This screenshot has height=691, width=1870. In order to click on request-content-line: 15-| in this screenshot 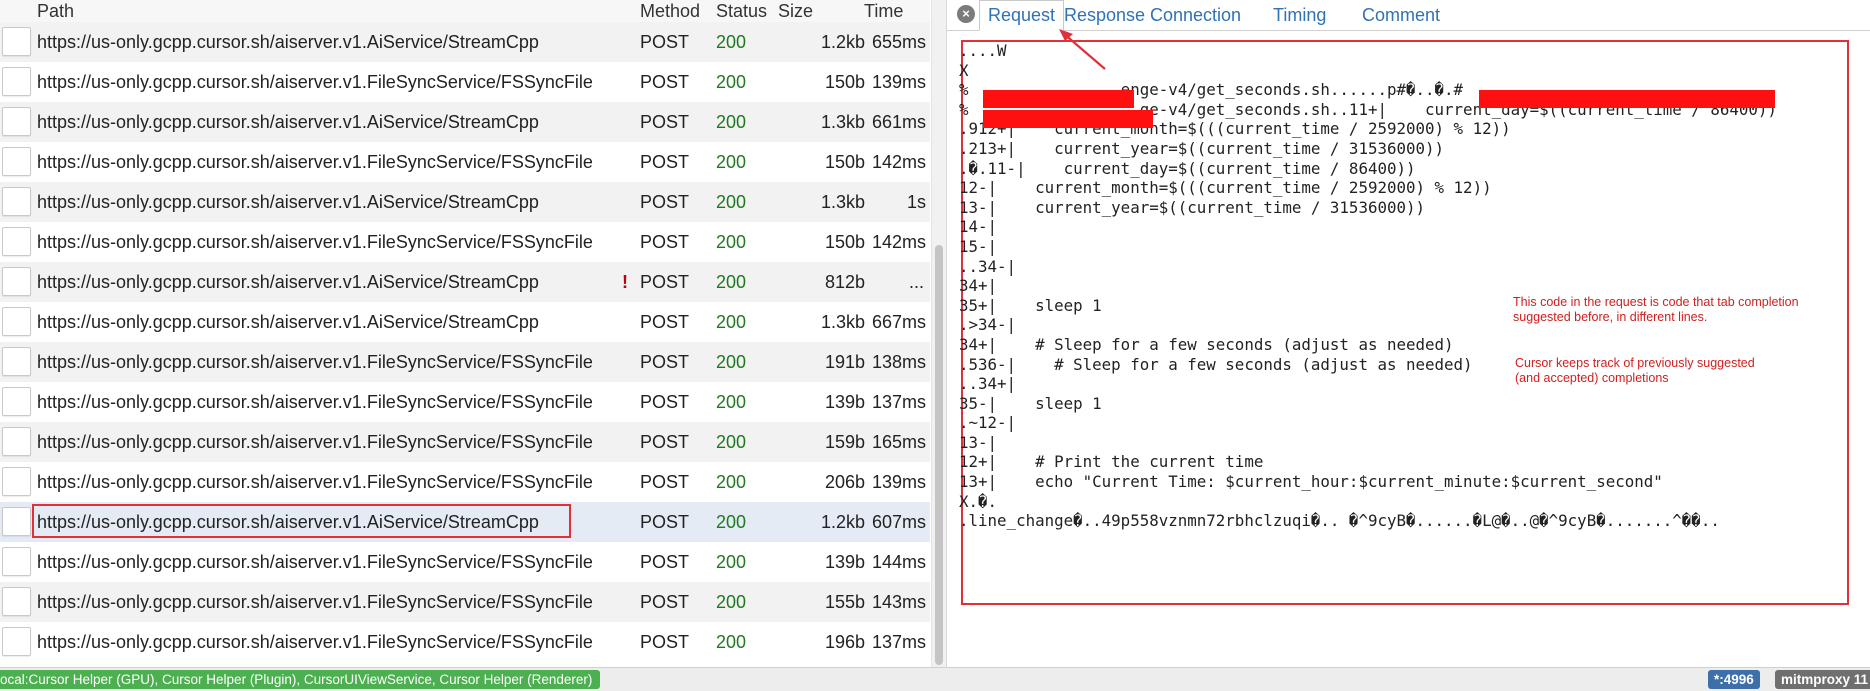, I will do `click(978, 246)`.